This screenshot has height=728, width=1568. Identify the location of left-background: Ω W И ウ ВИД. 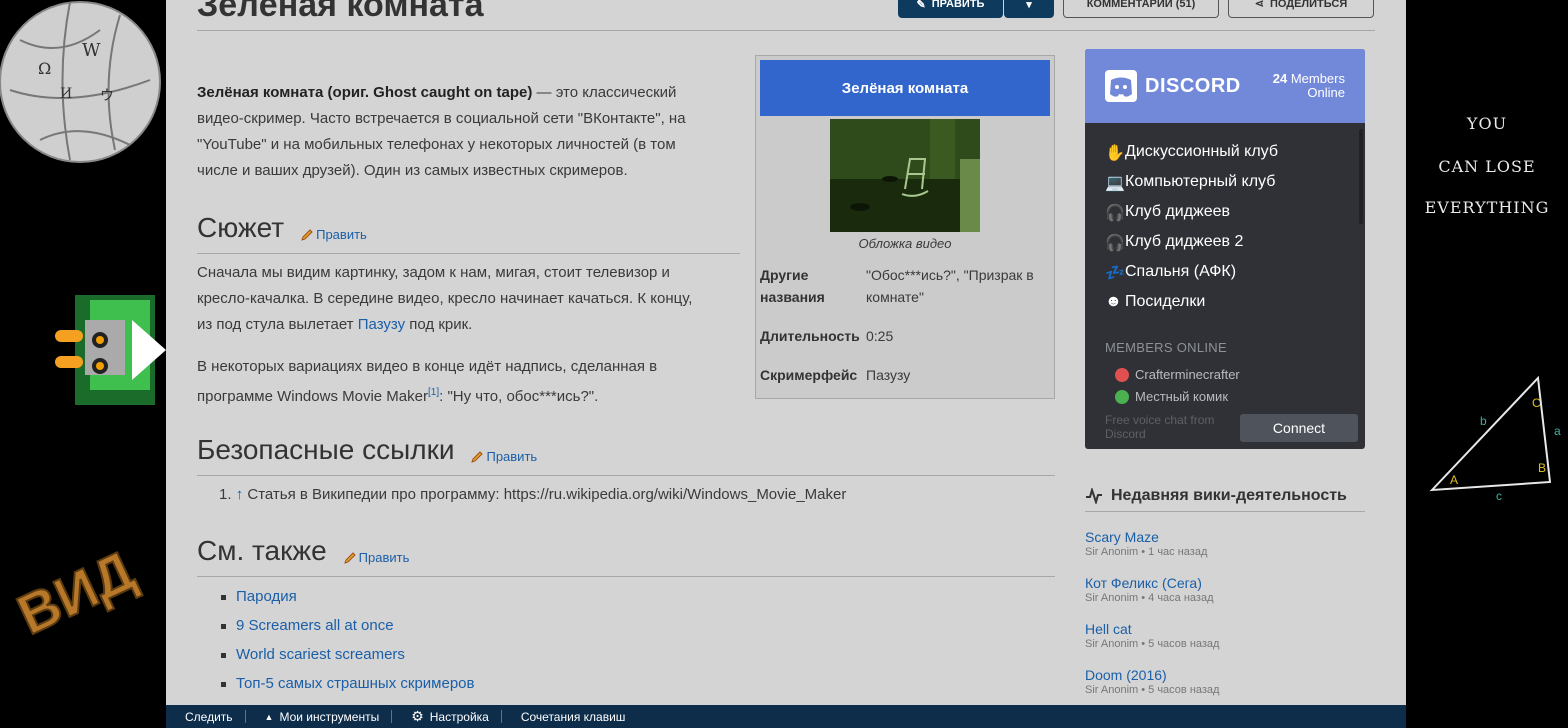
(83, 364).